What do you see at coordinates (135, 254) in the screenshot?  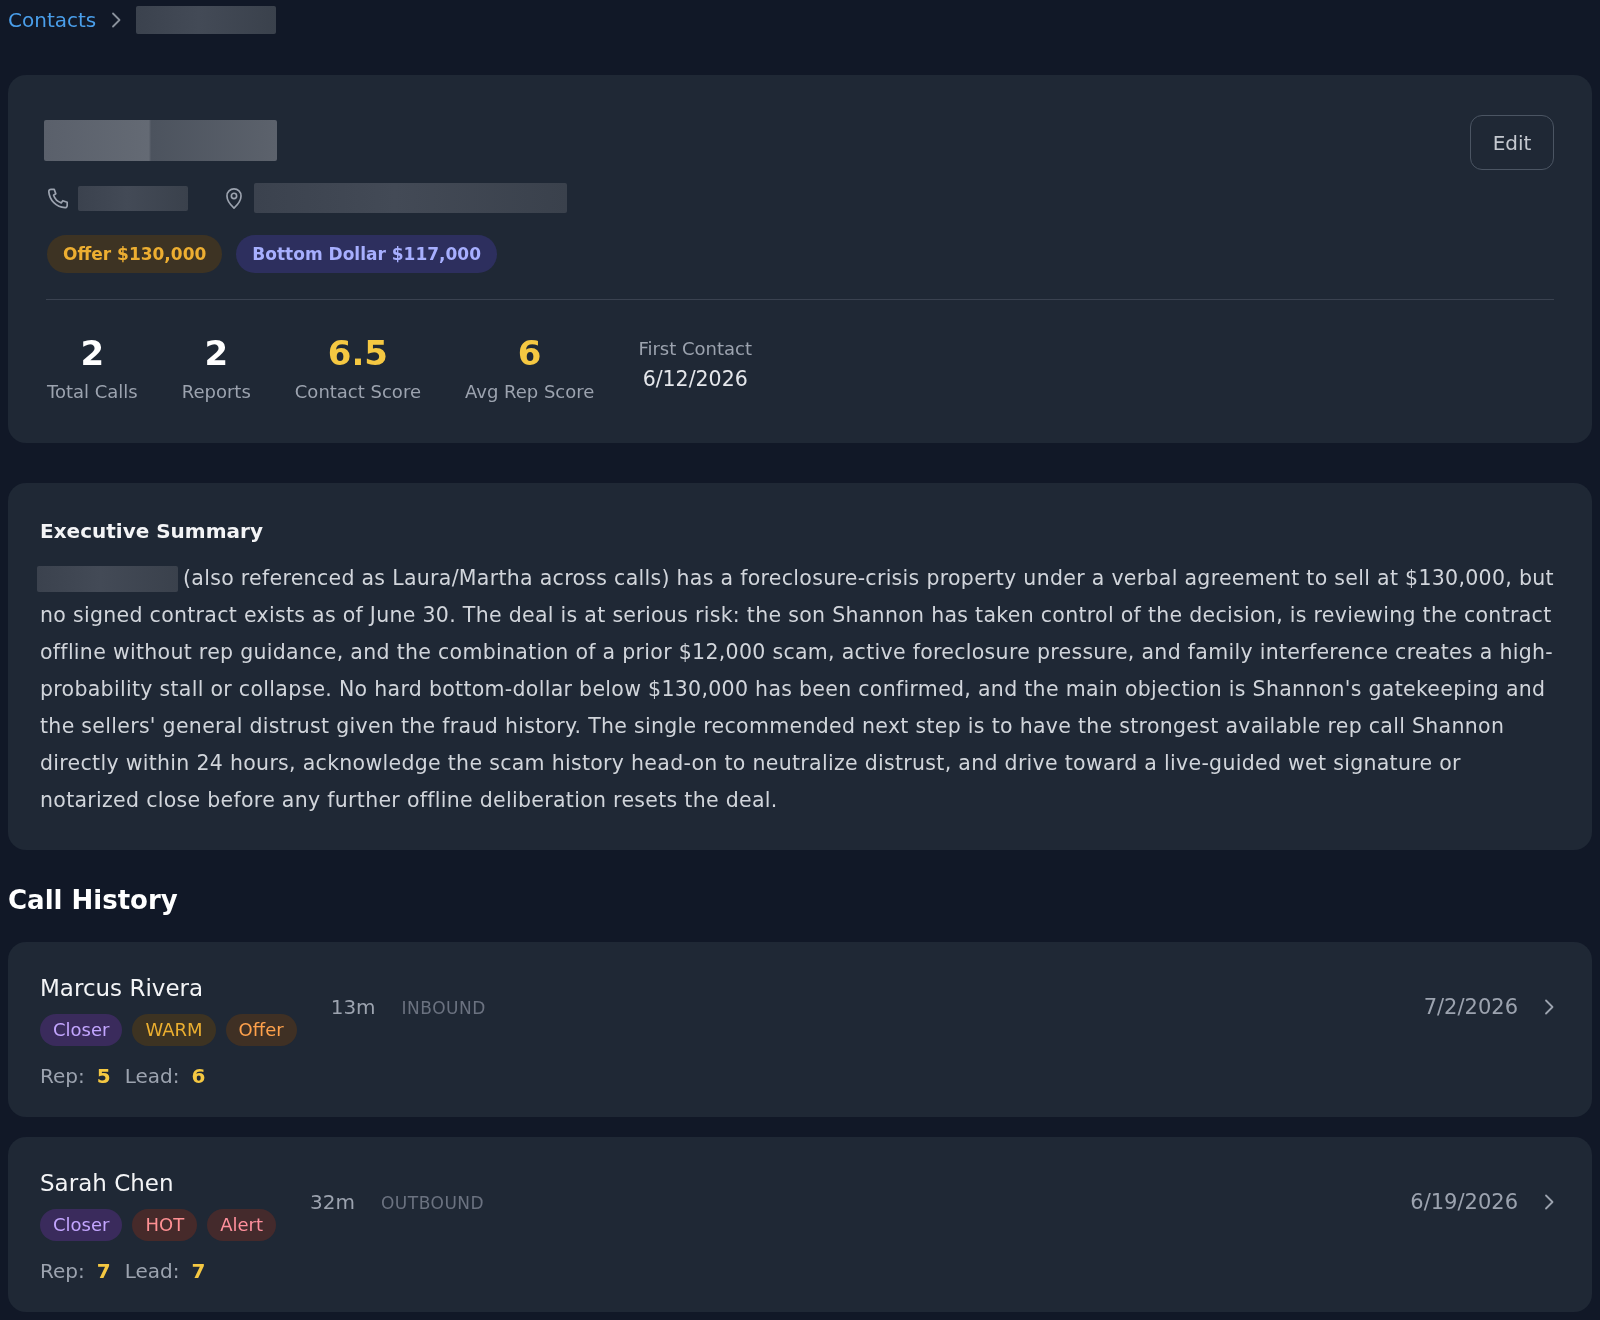 I see `price-badge: Offer $130,000` at bounding box center [135, 254].